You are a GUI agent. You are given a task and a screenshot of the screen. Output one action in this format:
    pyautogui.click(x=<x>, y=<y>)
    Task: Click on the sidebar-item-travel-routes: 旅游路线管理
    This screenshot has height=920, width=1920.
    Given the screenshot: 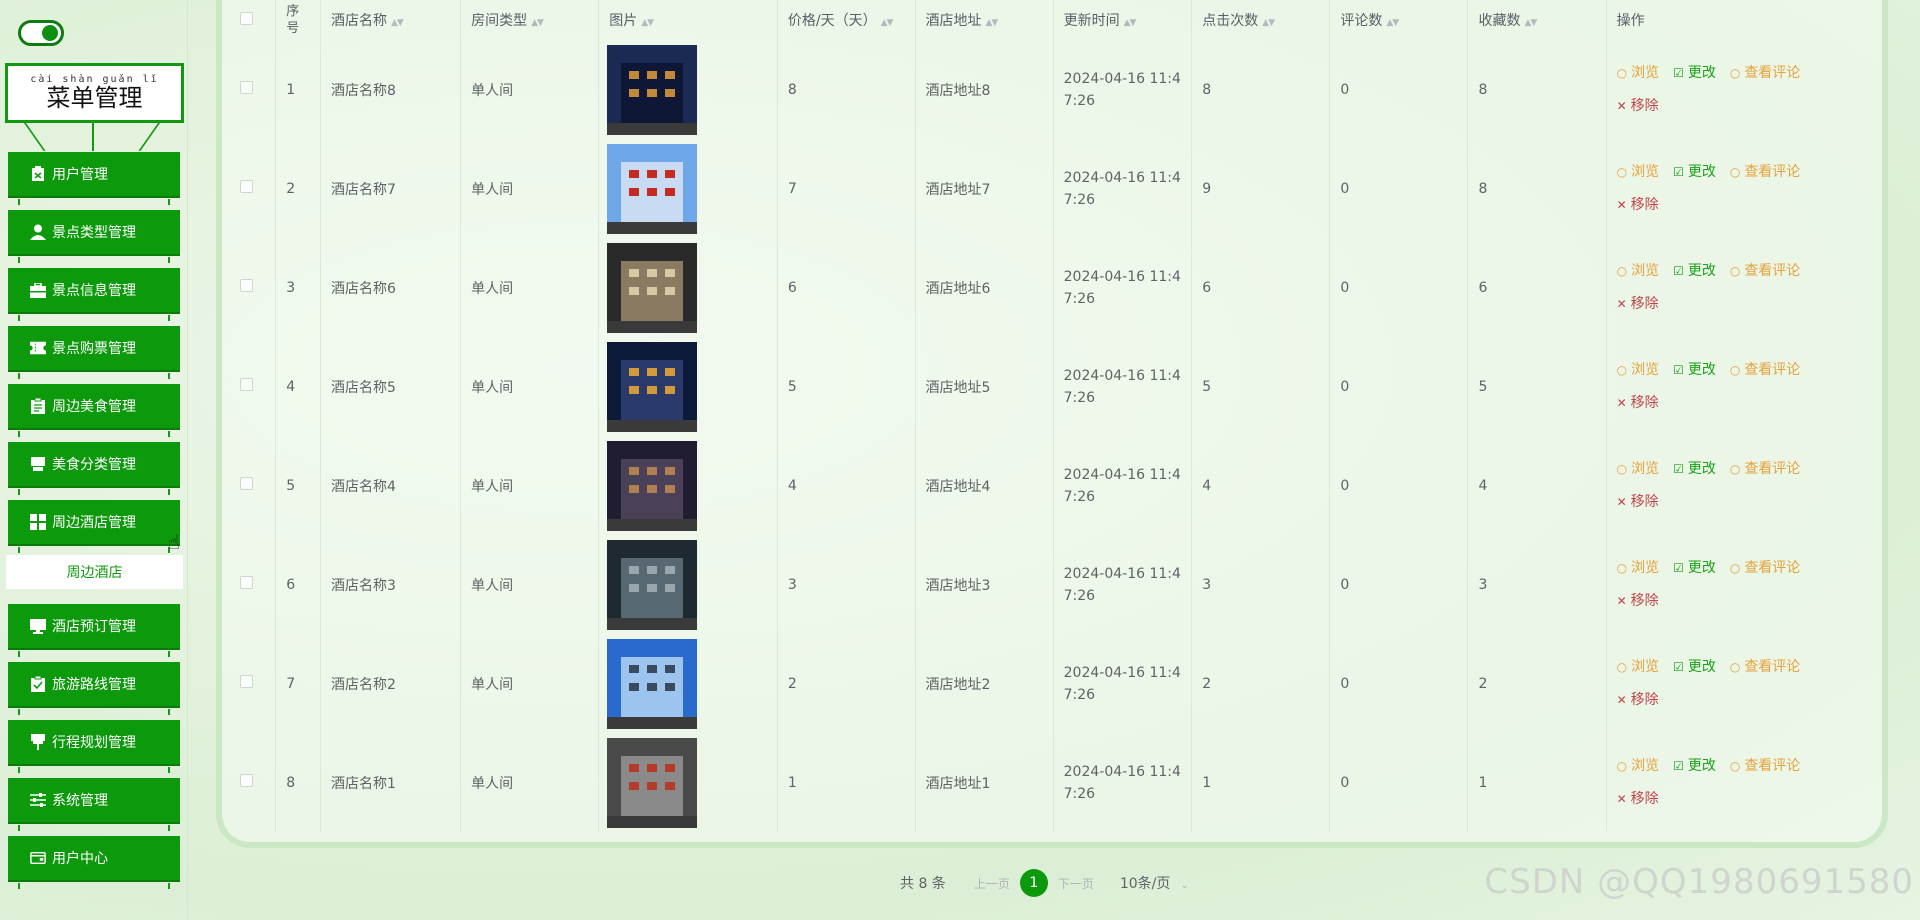 What is the action you would take?
    pyautogui.click(x=94, y=688)
    